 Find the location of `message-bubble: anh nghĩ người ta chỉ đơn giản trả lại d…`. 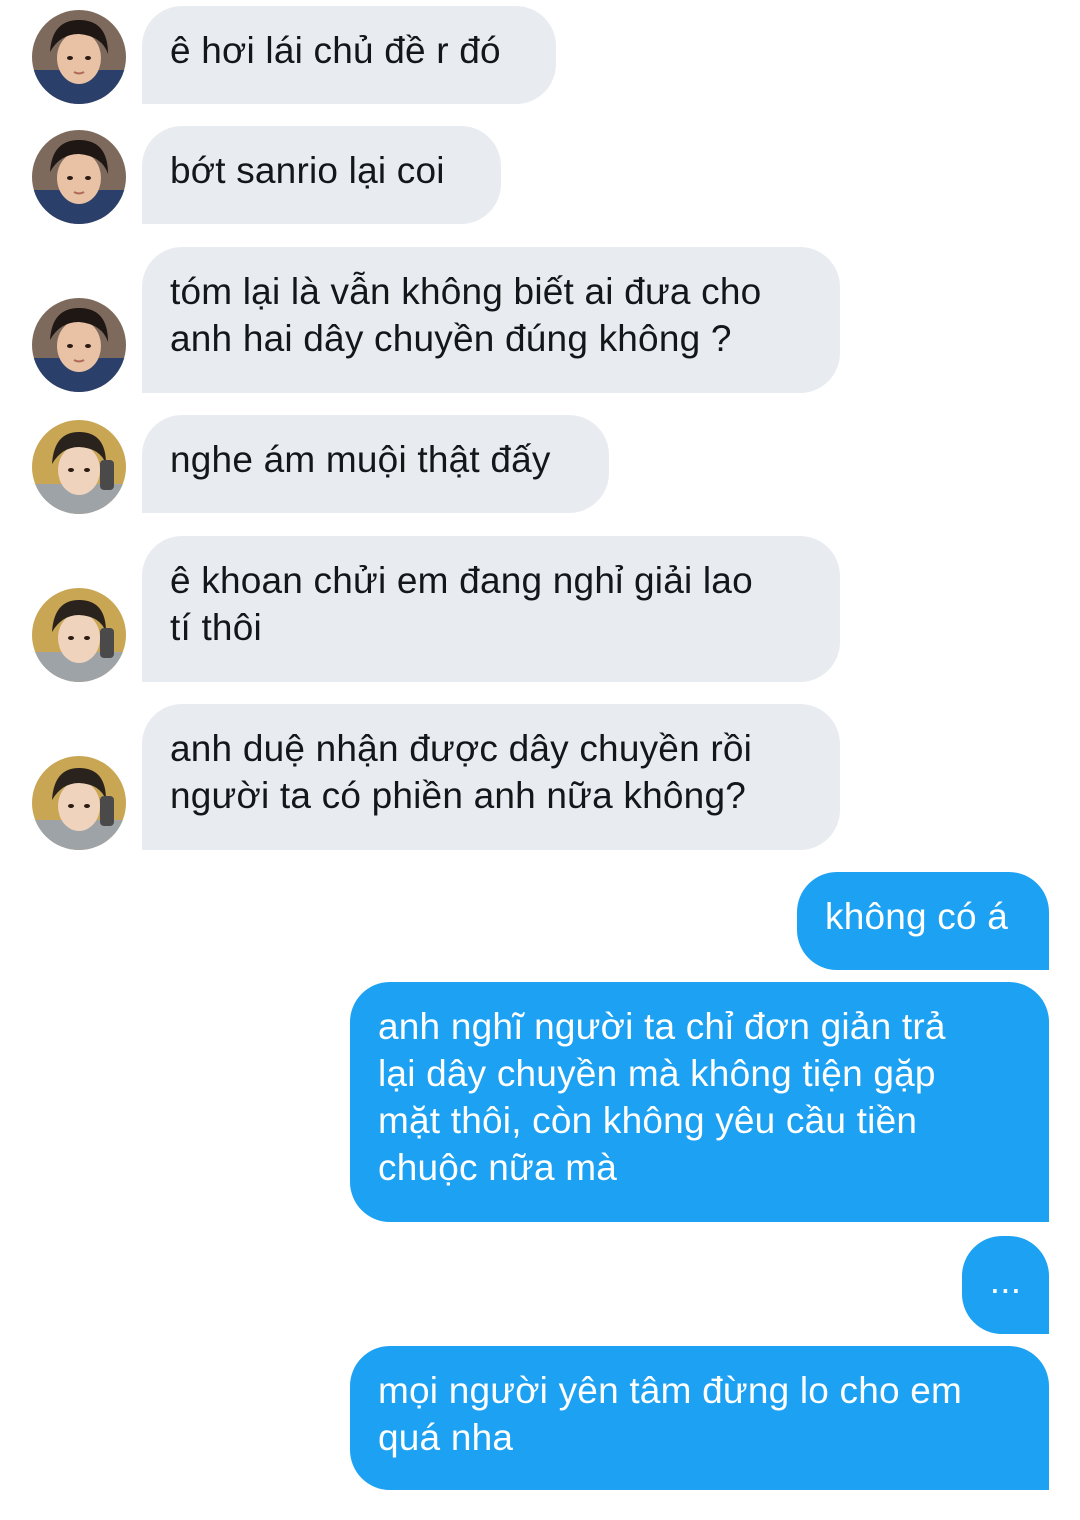

message-bubble: anh nghĩ người ta chỉ đơn giản trả lại d… is located at coordinates (699, 1102).